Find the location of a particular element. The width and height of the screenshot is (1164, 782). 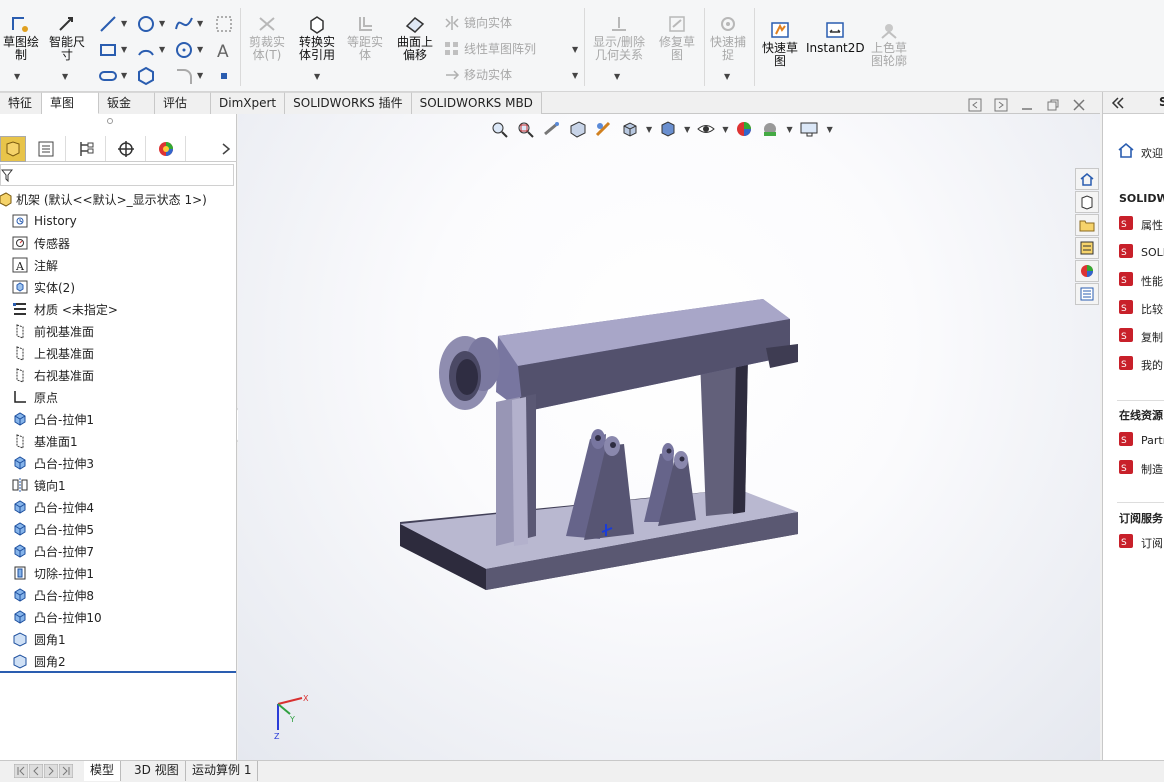

tab-3d-views: 3D 视图 is located at coordinates (157, 771).